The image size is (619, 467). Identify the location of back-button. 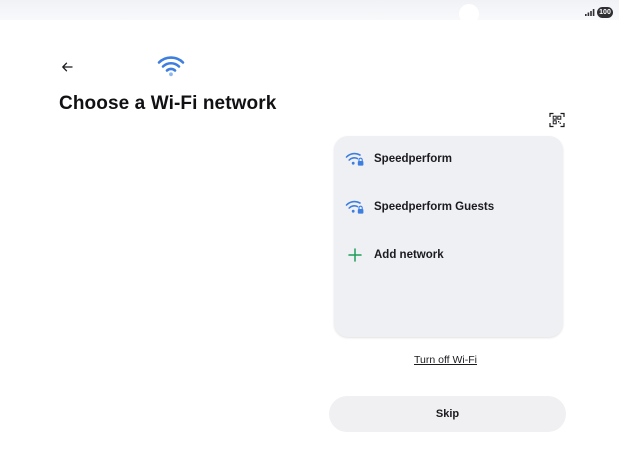
(67, 67).